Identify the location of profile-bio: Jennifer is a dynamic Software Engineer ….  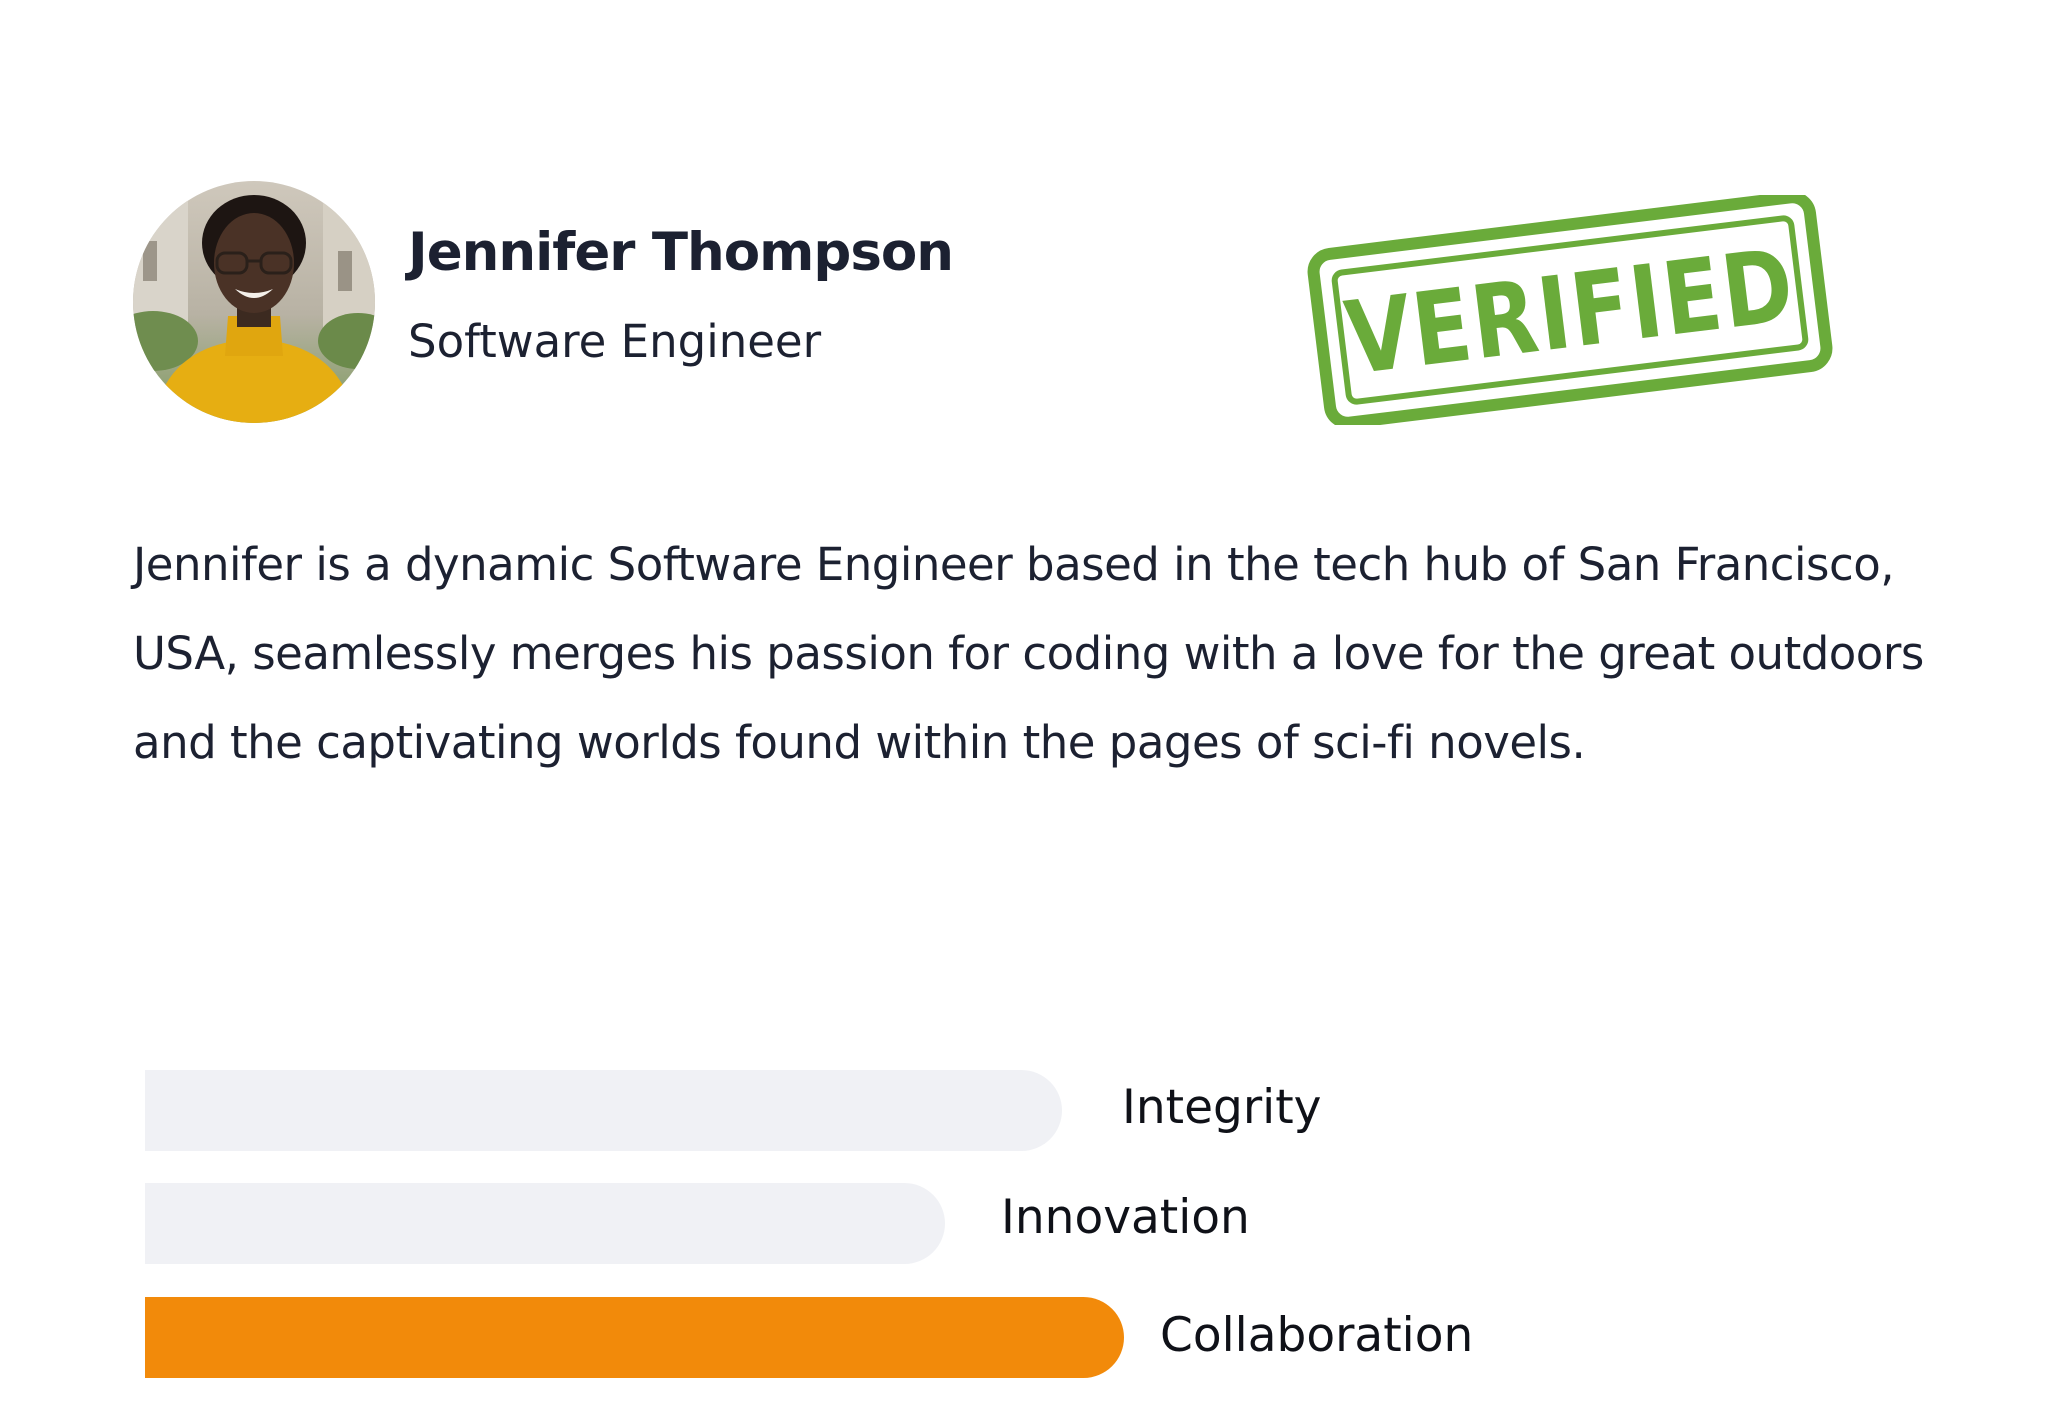
(1028, 653).